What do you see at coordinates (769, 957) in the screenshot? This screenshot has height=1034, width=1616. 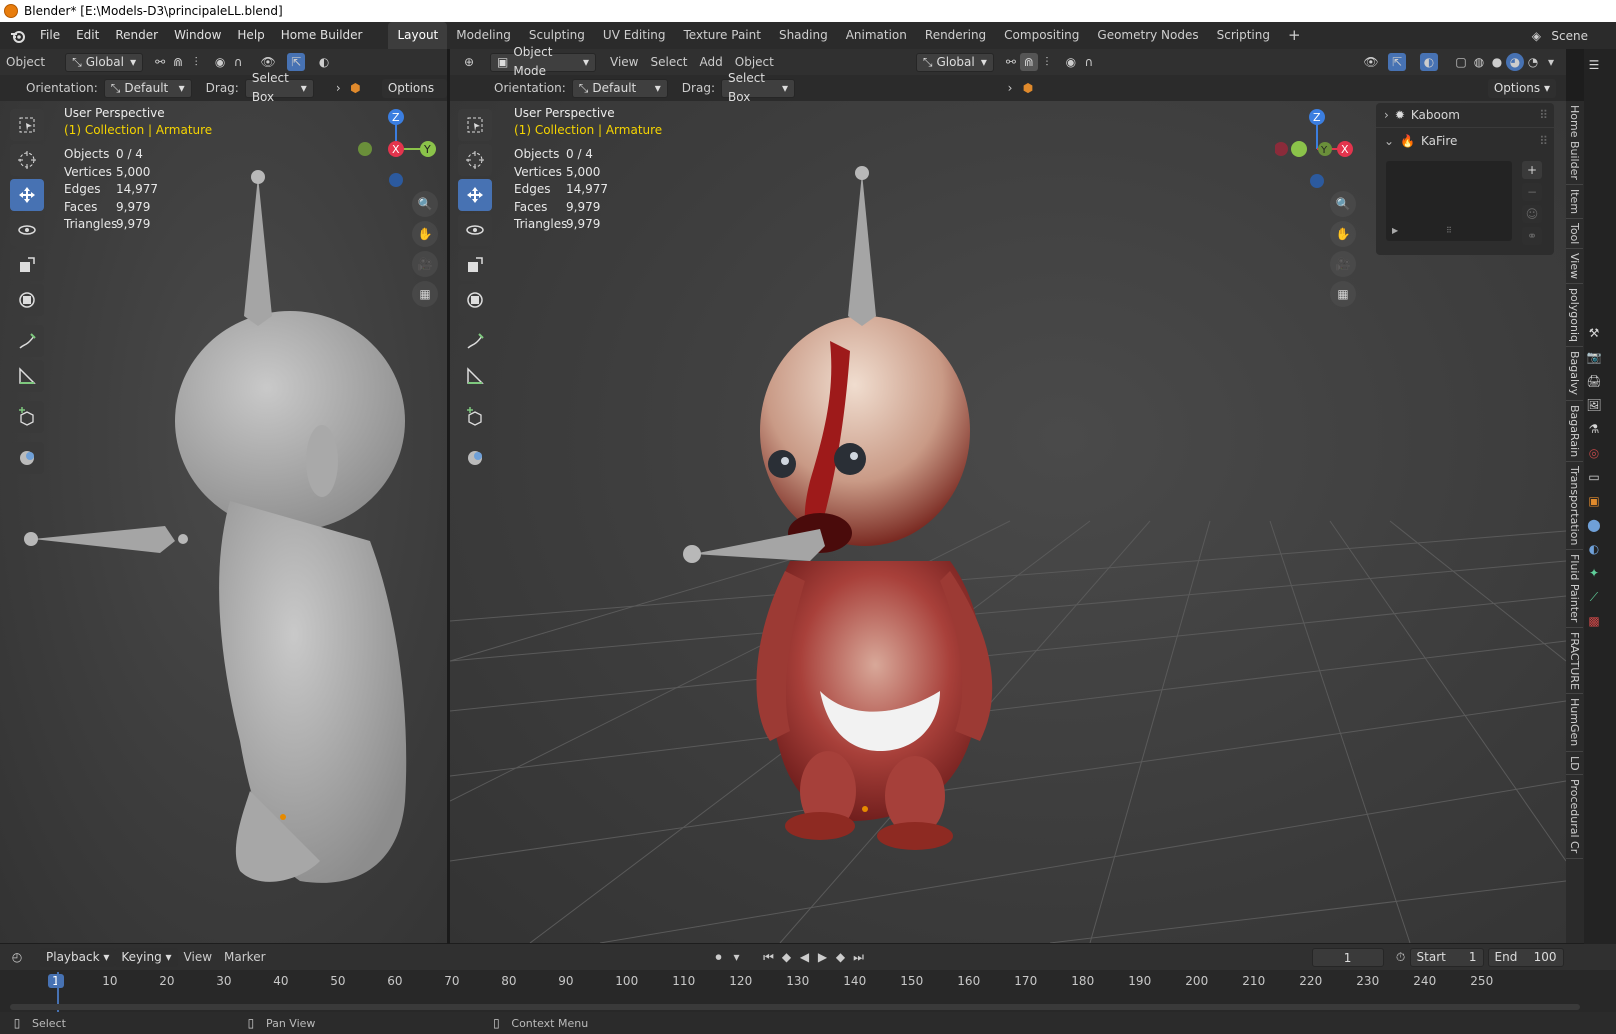 I see `jump-start-icon: ⏮` at bounding box center [769, 957].